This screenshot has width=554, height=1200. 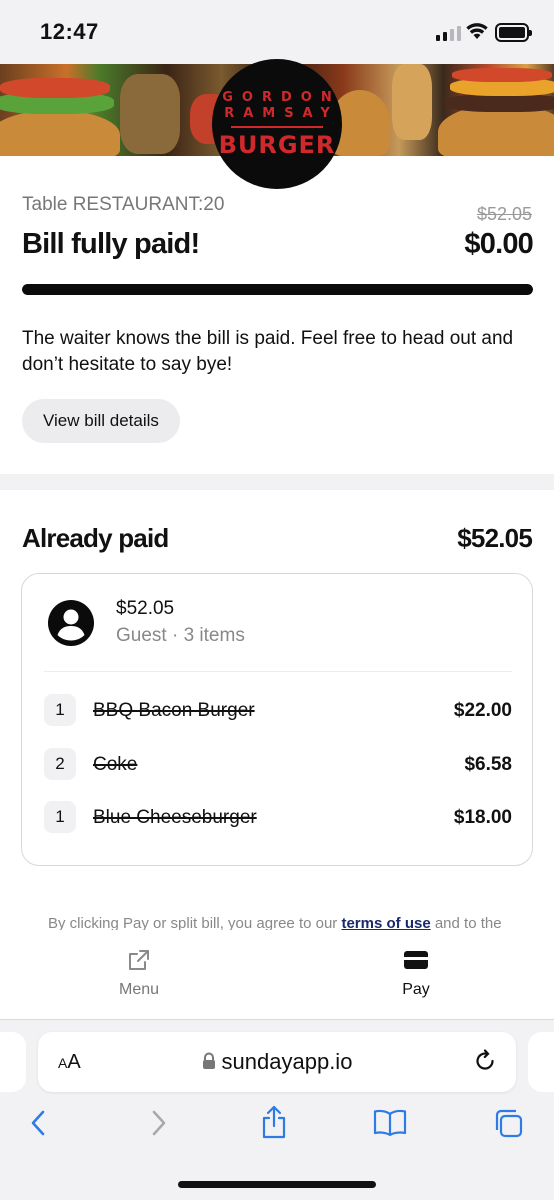 What do you see at coordinates (278, 816) in the screenshot?
I see `list-item: 1 Blue Cheeseburger $18.00` at bounding box center [278, 816].